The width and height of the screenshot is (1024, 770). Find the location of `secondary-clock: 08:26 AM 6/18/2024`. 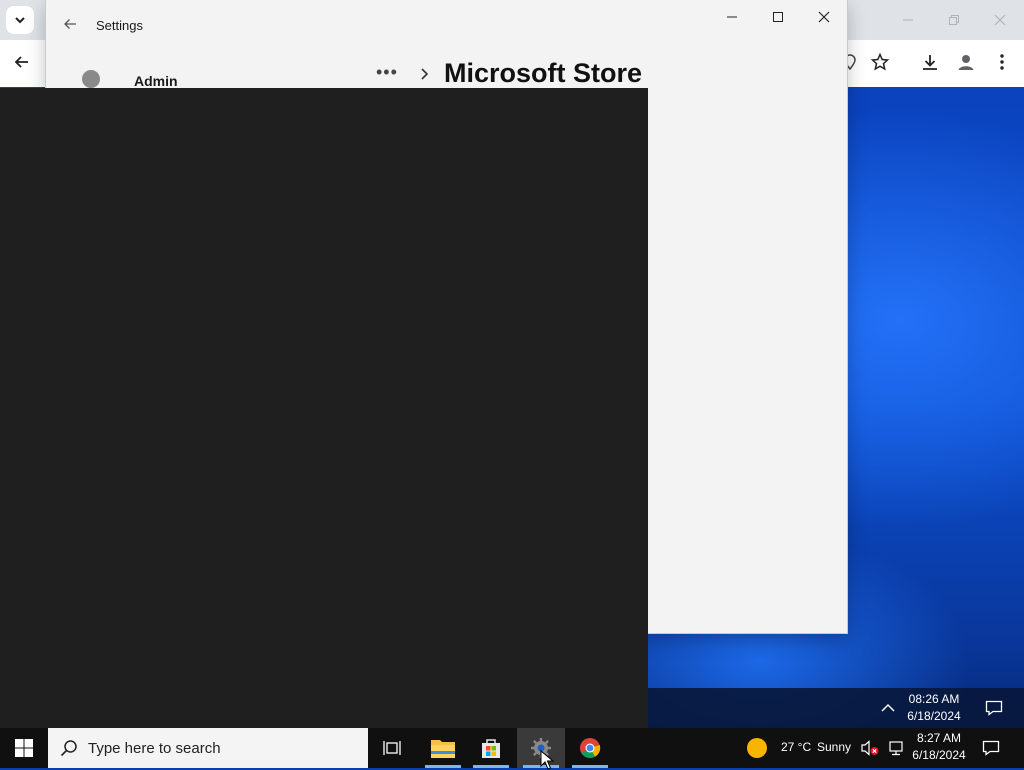

secondary-clock: 08:26 AM 6/18/2024 is located at coordinates (934, 708).